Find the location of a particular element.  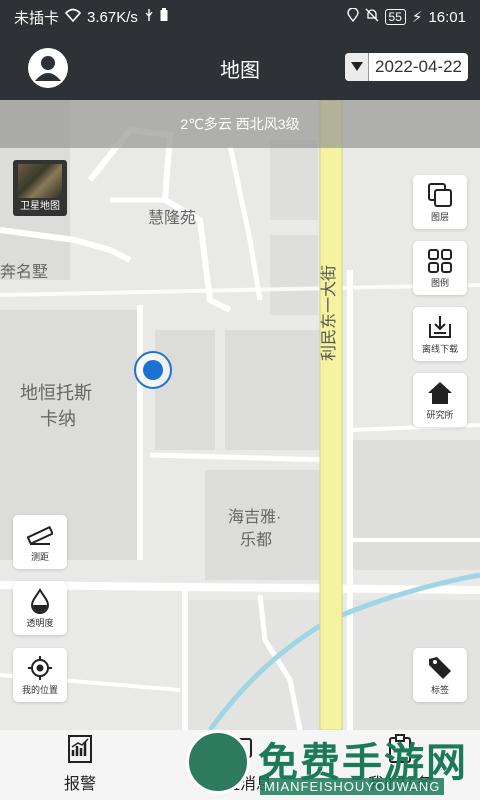

satellite-map-button: 卫星地图 is located at coordinates (40, 188).